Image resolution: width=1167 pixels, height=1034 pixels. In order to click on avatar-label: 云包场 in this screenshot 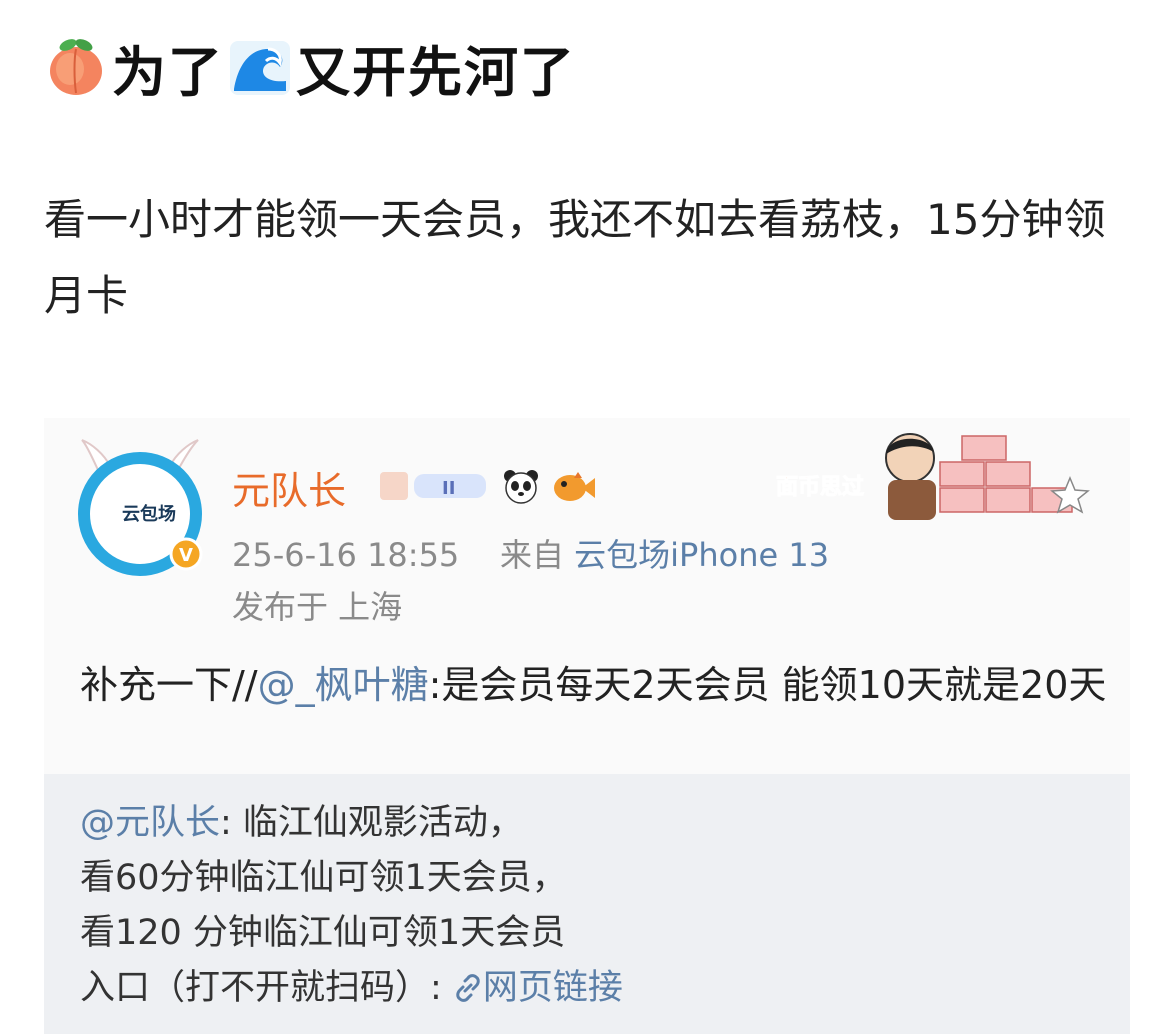, I will do `click(149, 514)`.